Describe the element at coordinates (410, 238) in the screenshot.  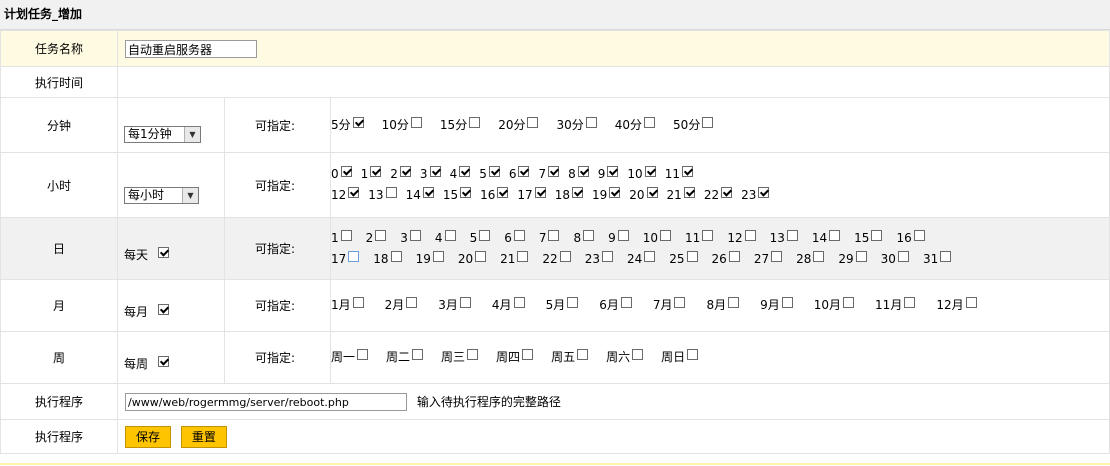
I see `day-option: 3` at that location.